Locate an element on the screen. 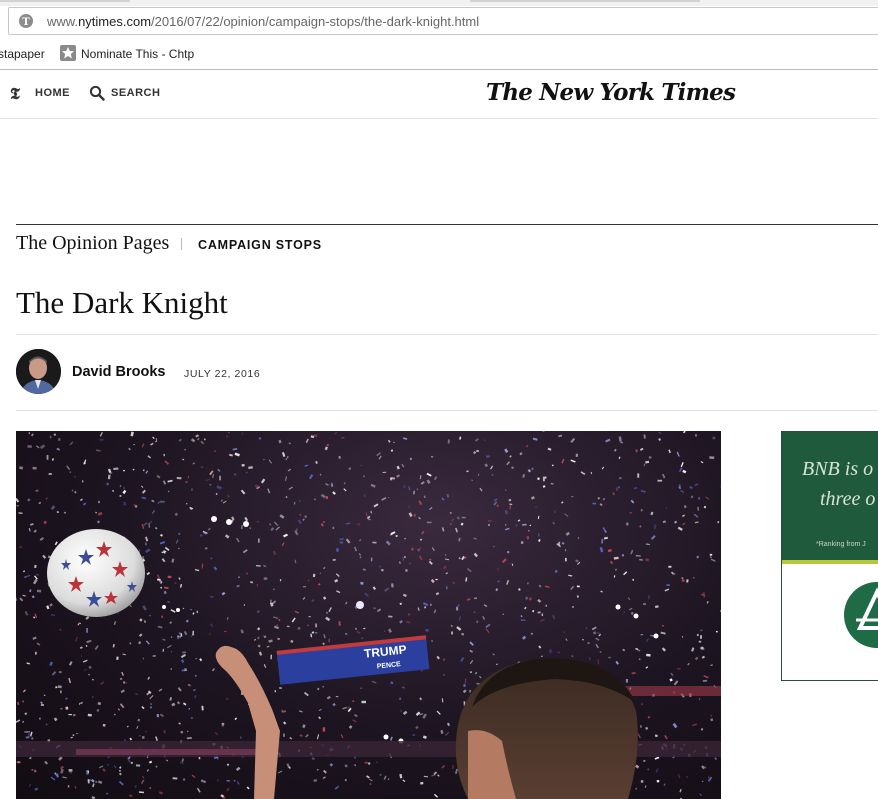 This screenshot has height=799, width=878. advertisement: BNB is o three o *Ranking from J is located at coordinates (829, 556).